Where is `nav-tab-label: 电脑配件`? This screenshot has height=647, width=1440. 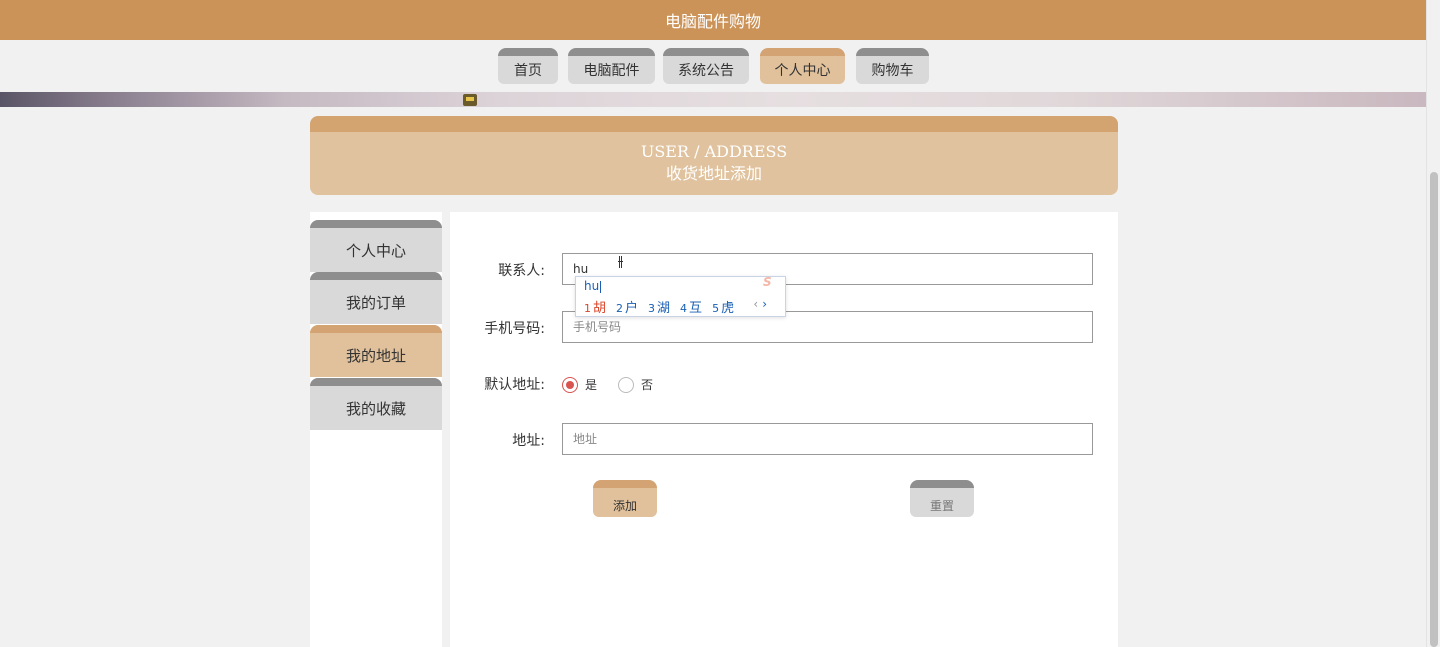 nav-tab-label: 电脑配件 is located at coordinates (611, 71).